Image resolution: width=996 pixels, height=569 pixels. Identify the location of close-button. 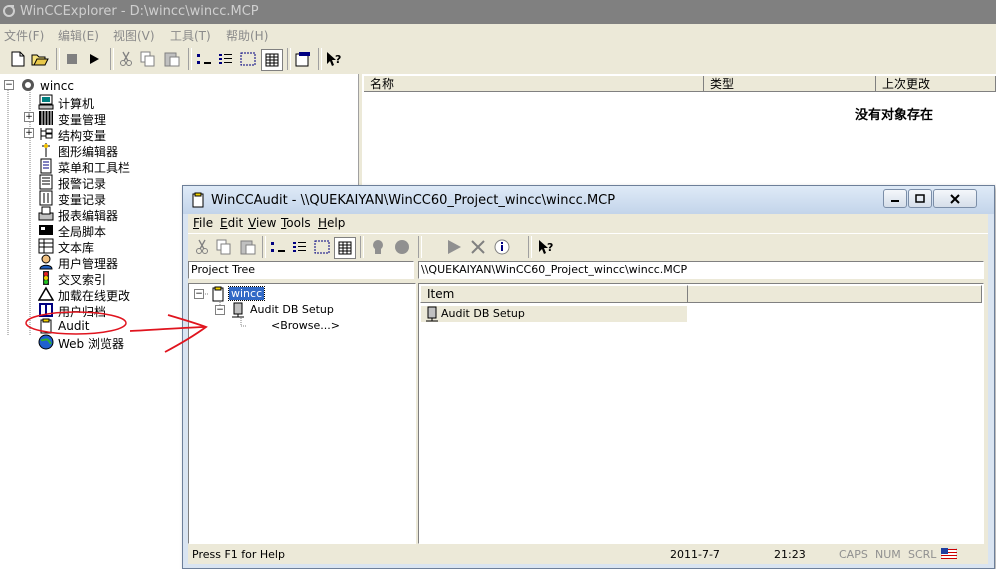
(955, 198).